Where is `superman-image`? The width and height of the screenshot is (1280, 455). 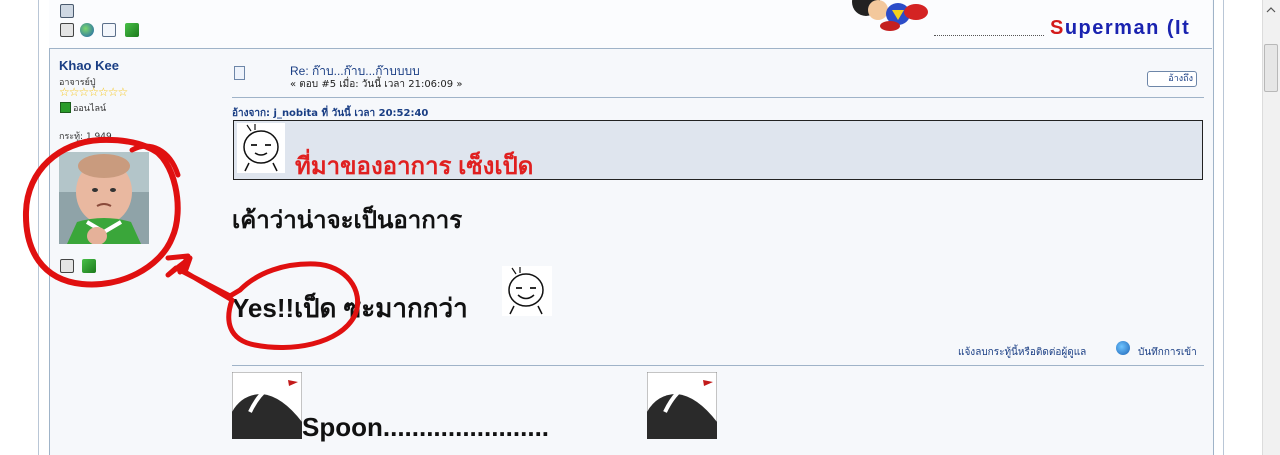
superman-image is located at coordinates (890, 16).